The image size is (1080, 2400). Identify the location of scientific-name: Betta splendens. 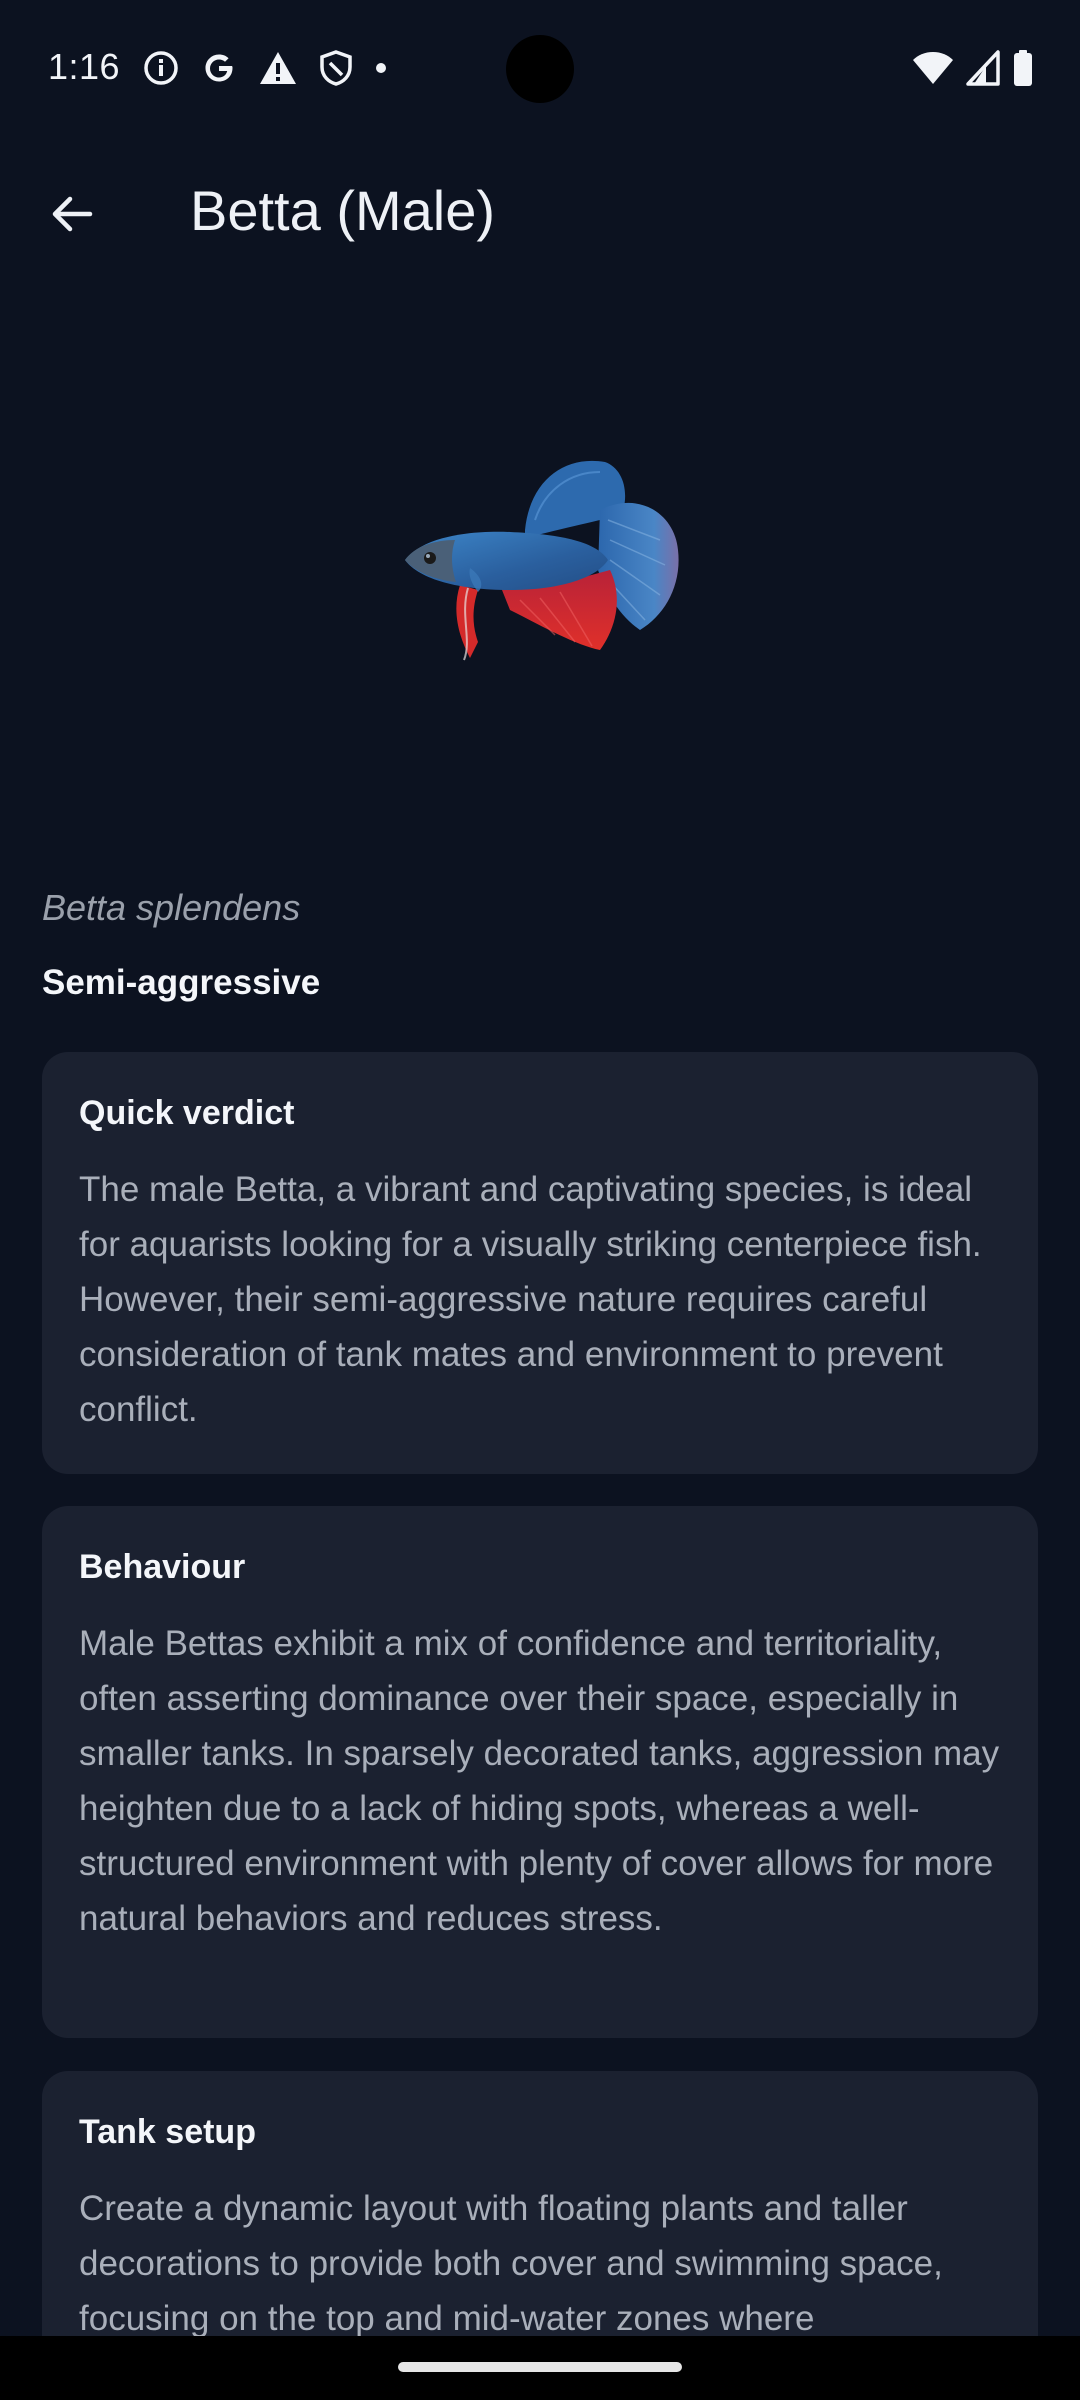
(171, 907).